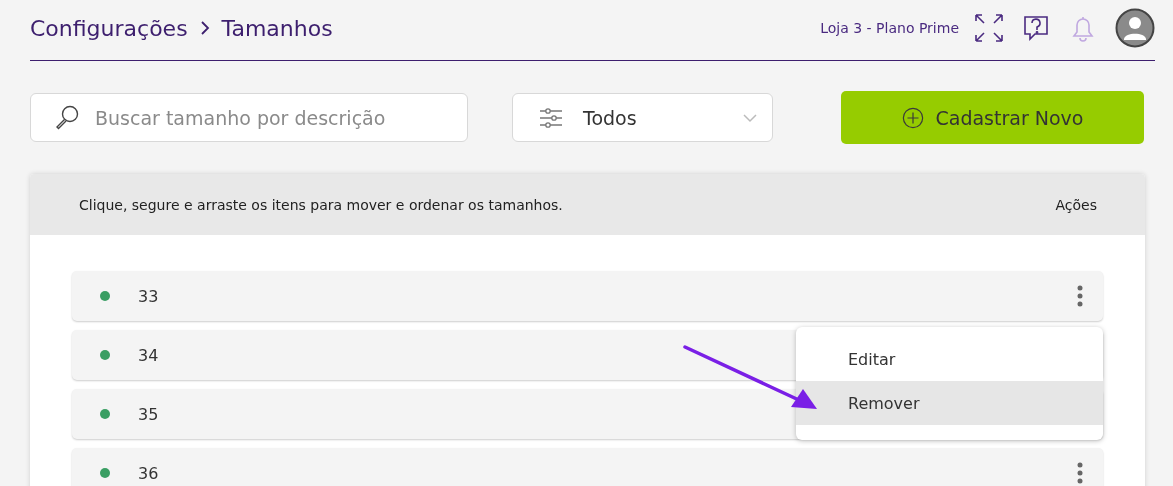 The image size is (1173, 486). Describe the element at coordinates (148, 473) in the screenshot. I see `size-name: 36` at that location.